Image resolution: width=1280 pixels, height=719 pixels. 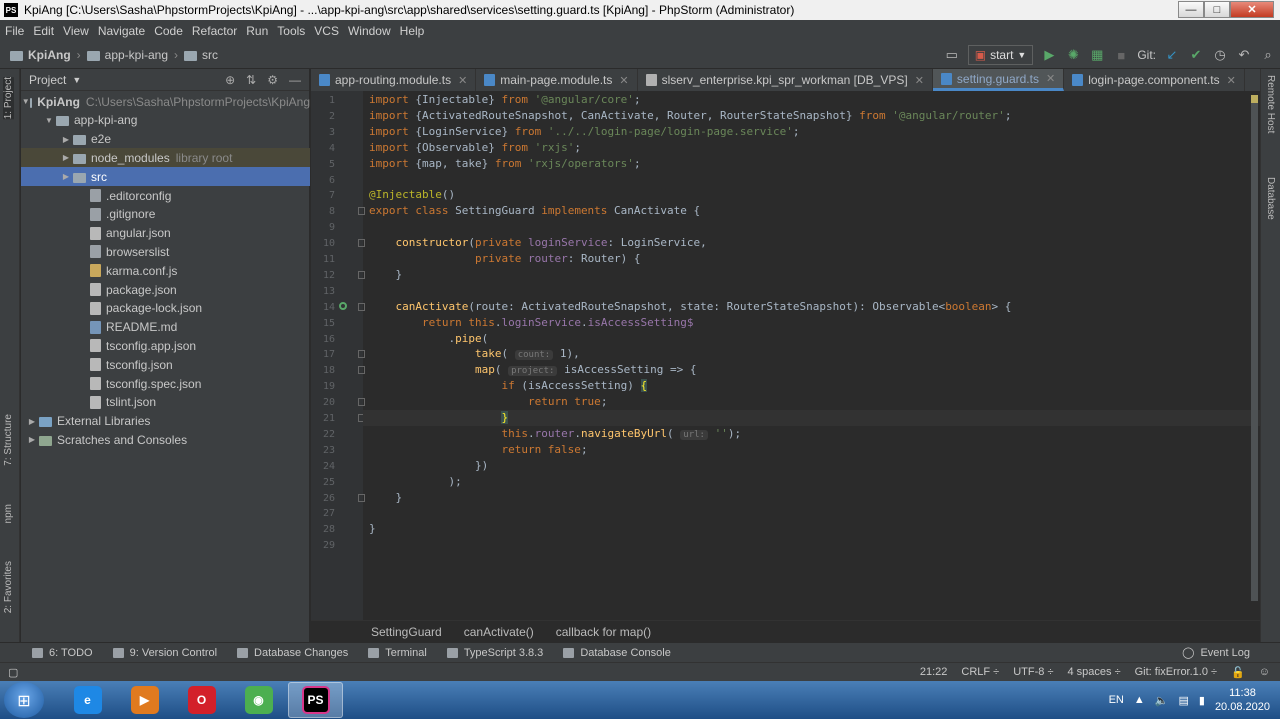 I want to click on menu-navigate: Navigate, so click(x=121, y=31).